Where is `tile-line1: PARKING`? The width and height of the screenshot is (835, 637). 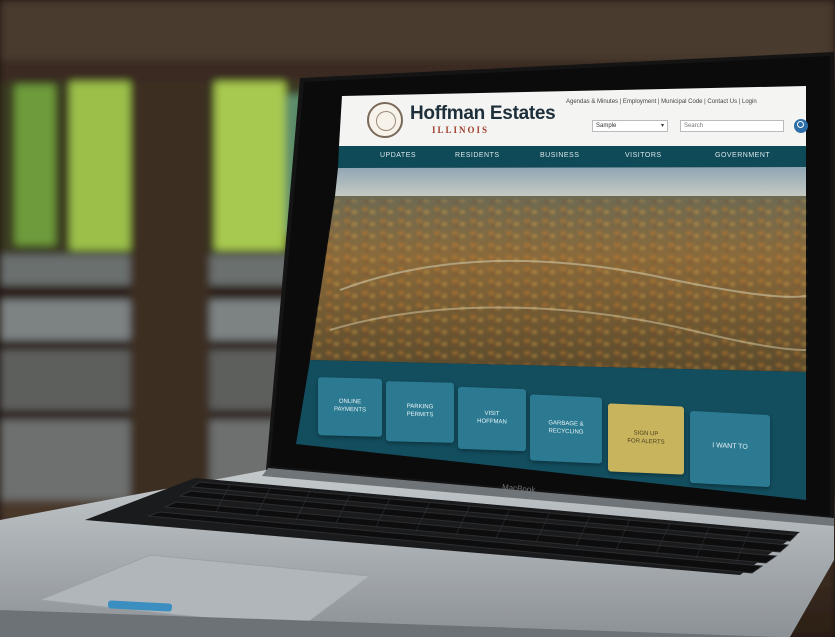 tile-line1: PARKING is located at coordinates (420, 407).